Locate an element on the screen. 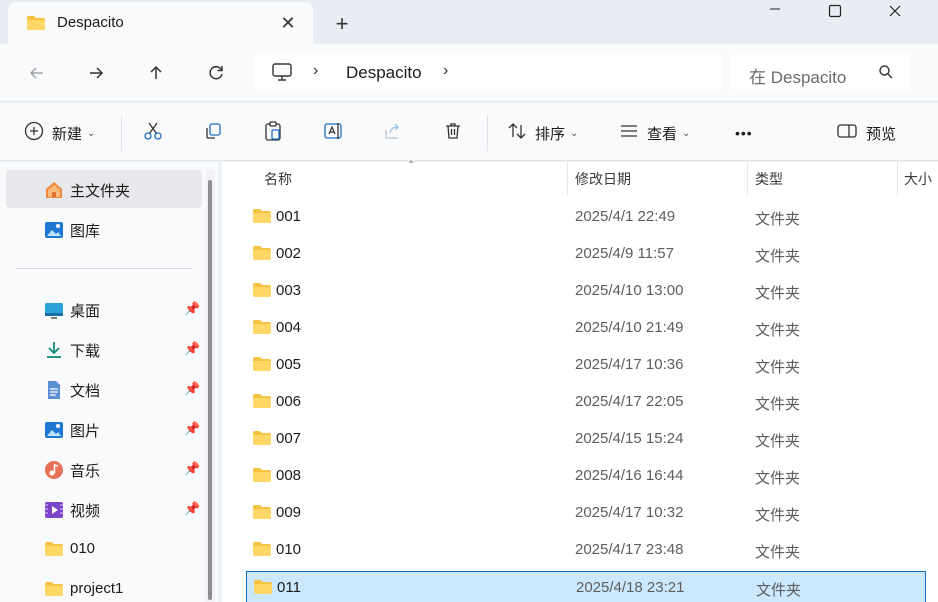 The width and height of the screenshot is (938, 602). file-name: 001 is located at coordinates (289, 216).